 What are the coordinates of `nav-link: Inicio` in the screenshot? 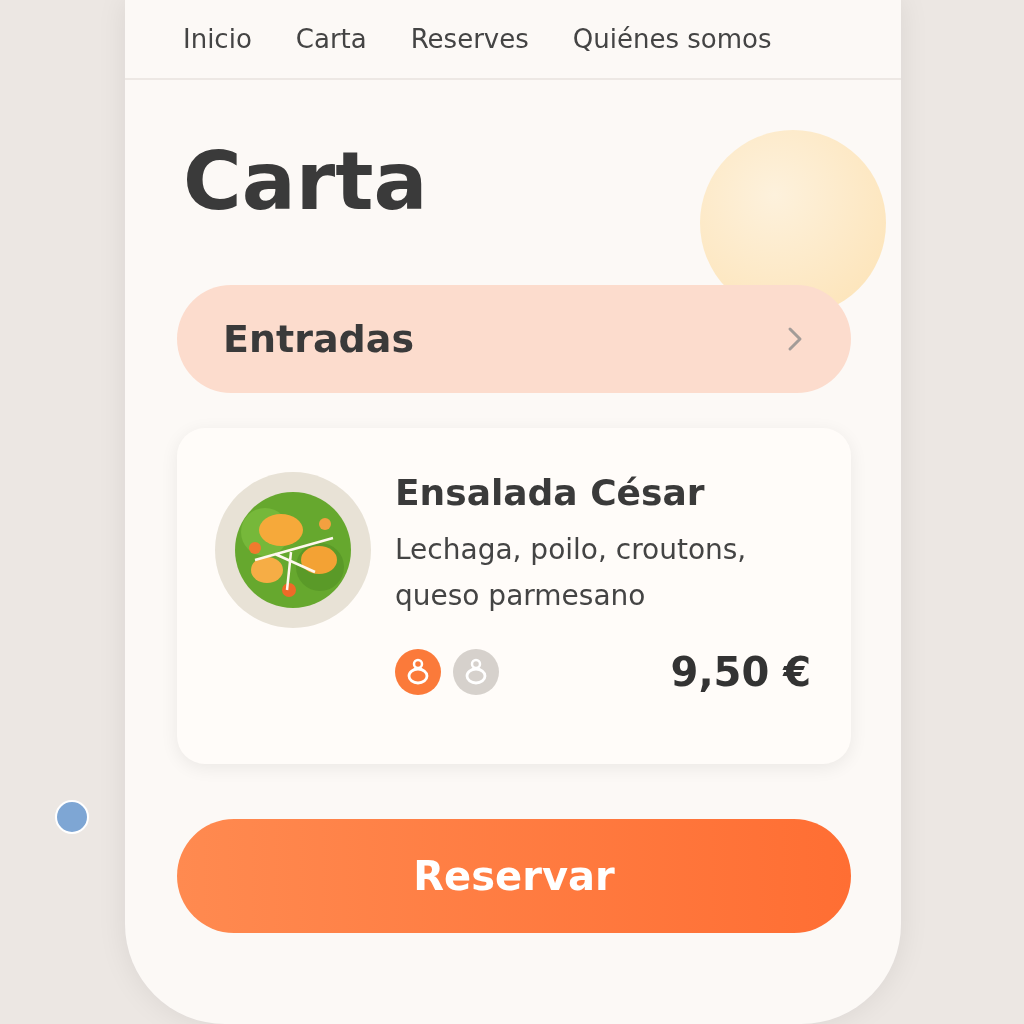 It's located at (217, 39).